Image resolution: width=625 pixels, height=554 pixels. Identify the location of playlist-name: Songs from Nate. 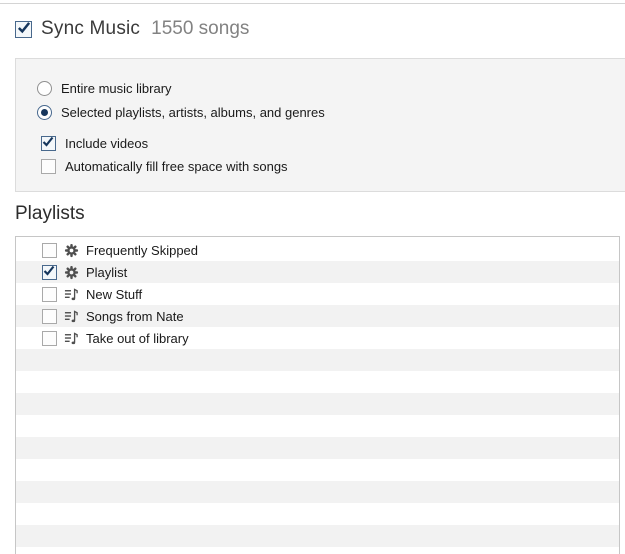
(135, 316).